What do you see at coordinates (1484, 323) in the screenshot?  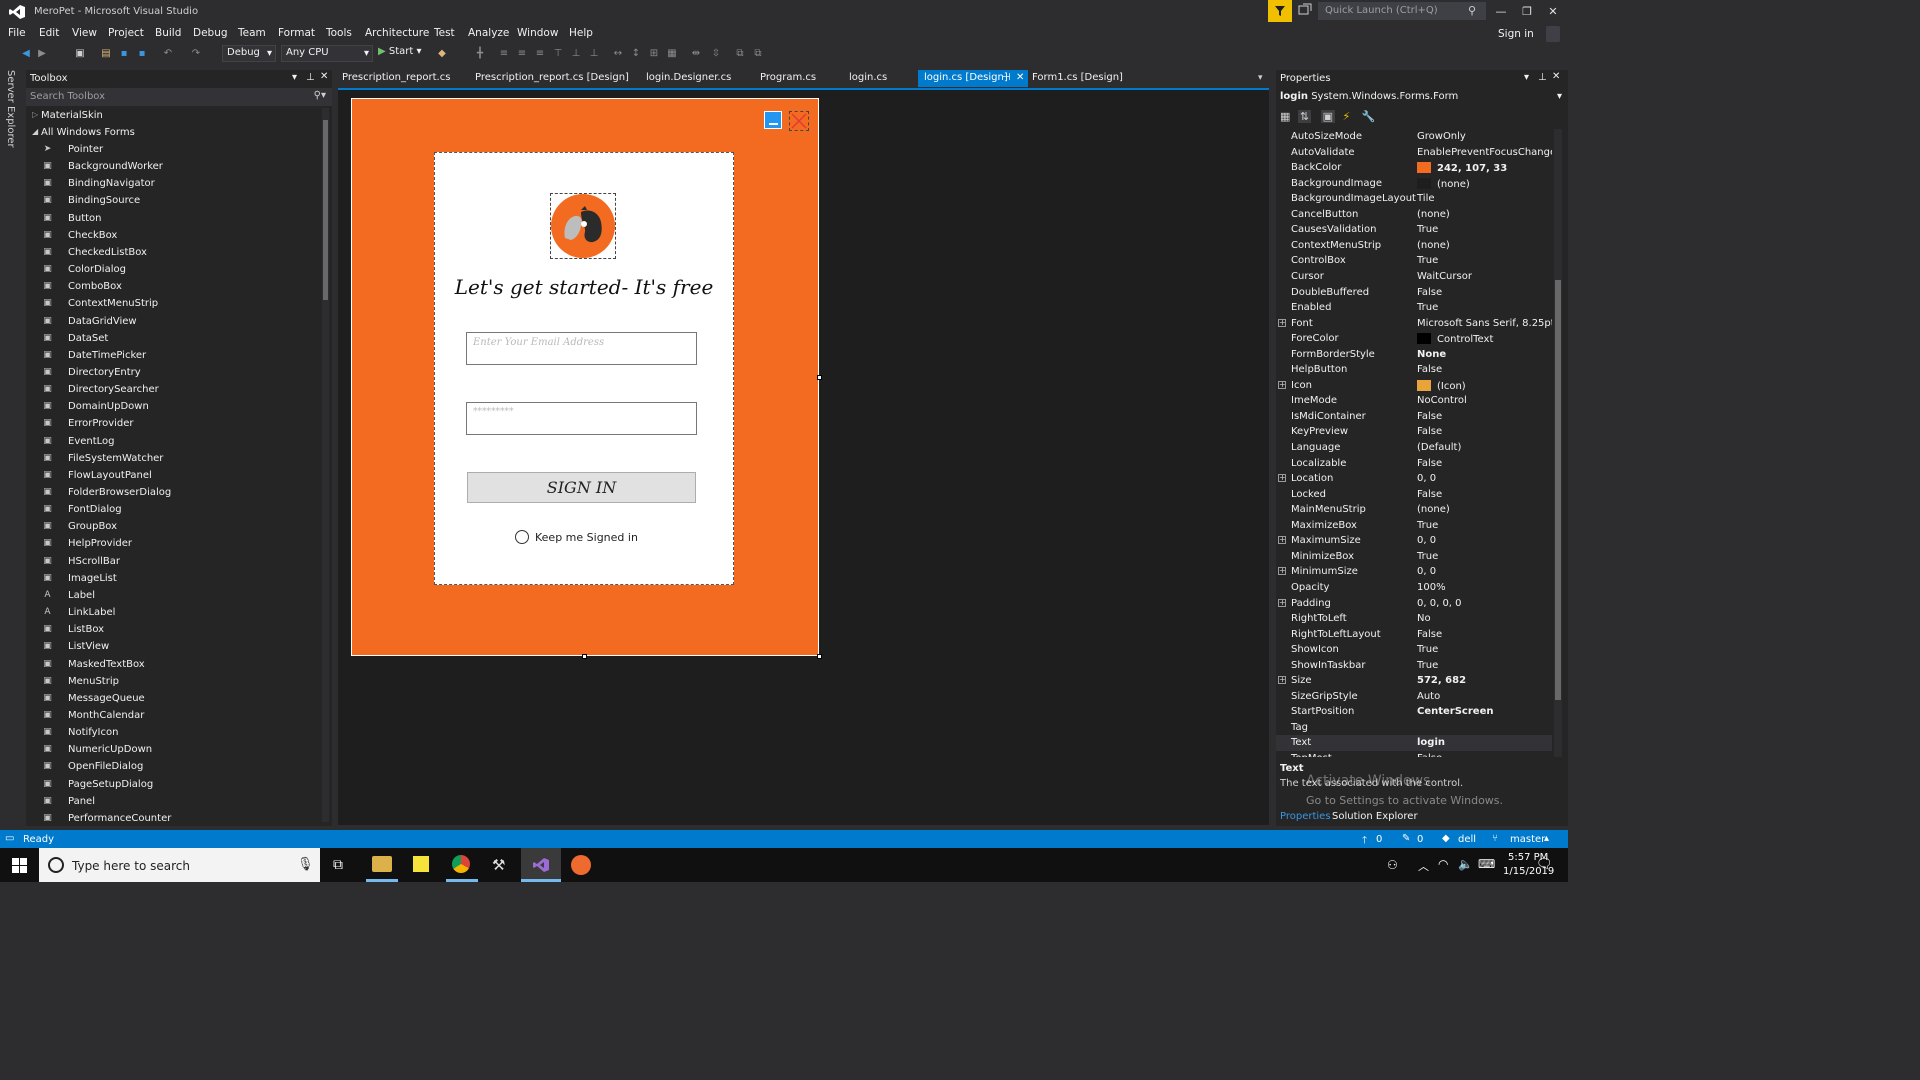 I see `property-value: Microsoft Sans Serif, 8.25pt` at bounding box center [1484, 323].